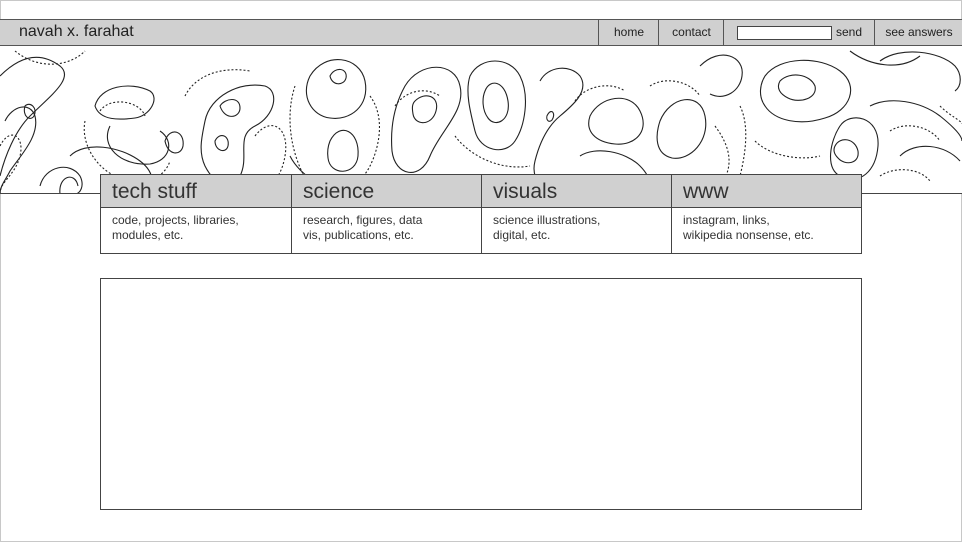 This screenshot has width=962, height=542. What do you see at coordinates (547, 227) in the screenshot?
I see `category-description: science illustrations, digital, etc.` at bounding box center [547, 227].